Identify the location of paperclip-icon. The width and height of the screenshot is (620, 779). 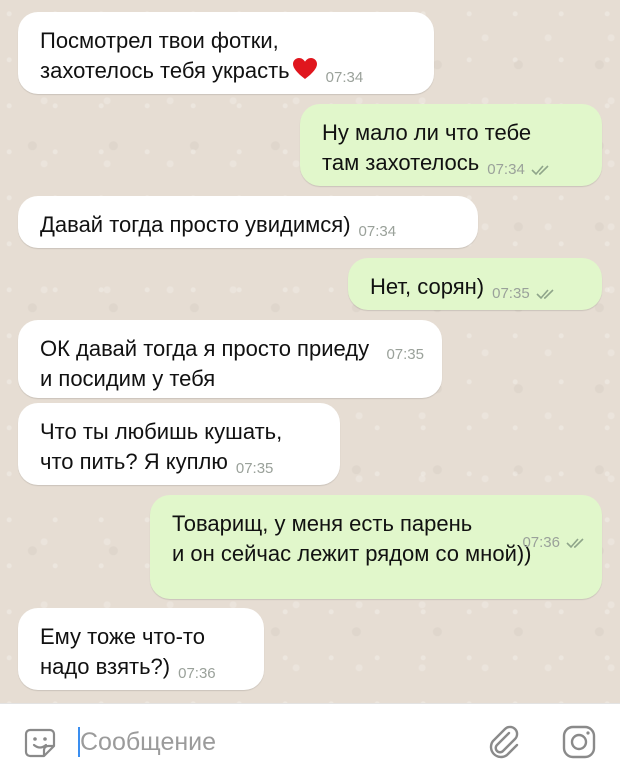
(504, 742).